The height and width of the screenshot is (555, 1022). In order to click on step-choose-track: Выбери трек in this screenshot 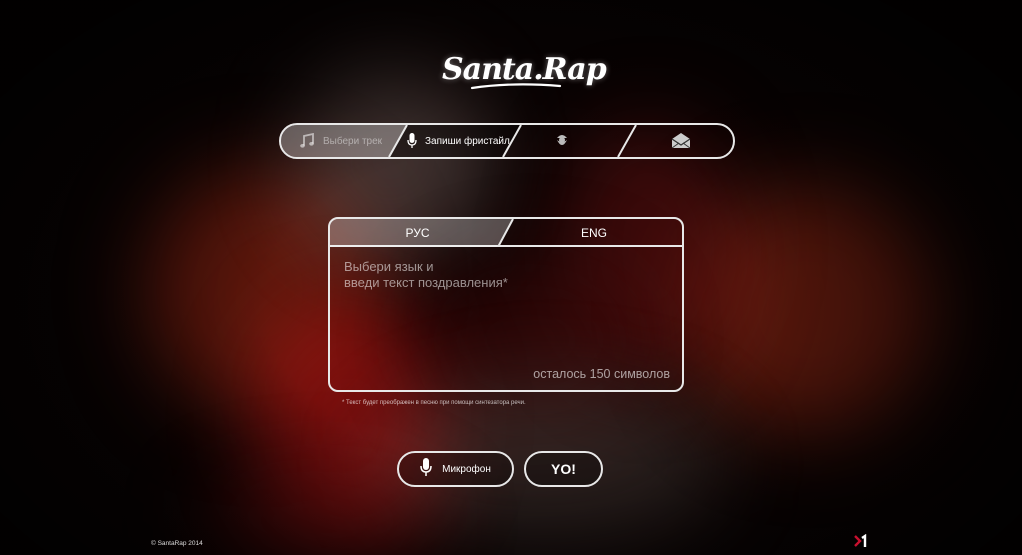, I will do `click(340, 141)`.